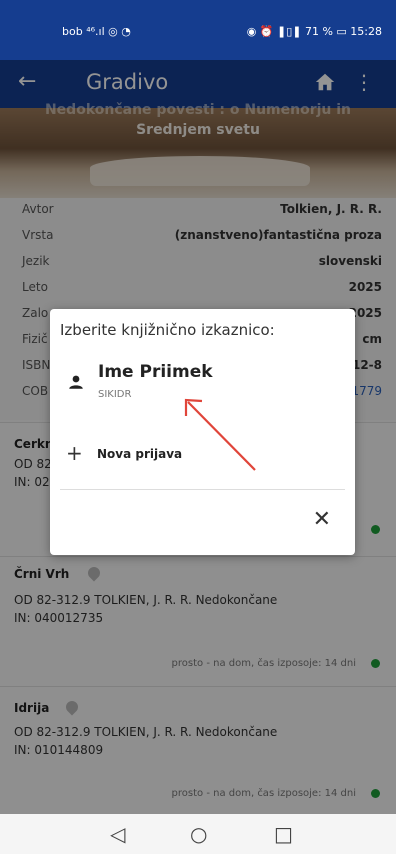 The image size is (396, 854). What do you see at coordinates (155, 372) in the screenshot?
I see `user-card-name: Ime Priimek` at bounding box center [155, 372].